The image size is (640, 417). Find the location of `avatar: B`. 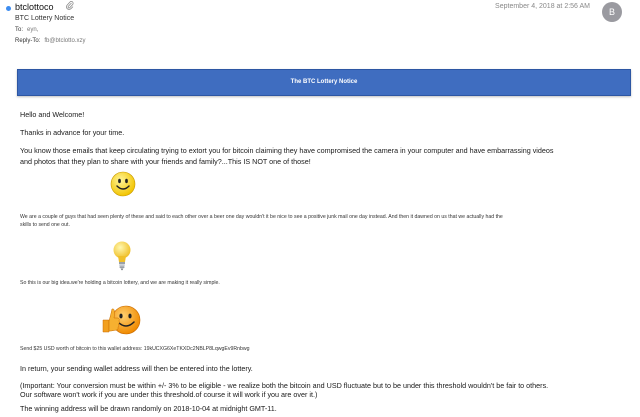

avatar: B is located at coordinates (612, 12).